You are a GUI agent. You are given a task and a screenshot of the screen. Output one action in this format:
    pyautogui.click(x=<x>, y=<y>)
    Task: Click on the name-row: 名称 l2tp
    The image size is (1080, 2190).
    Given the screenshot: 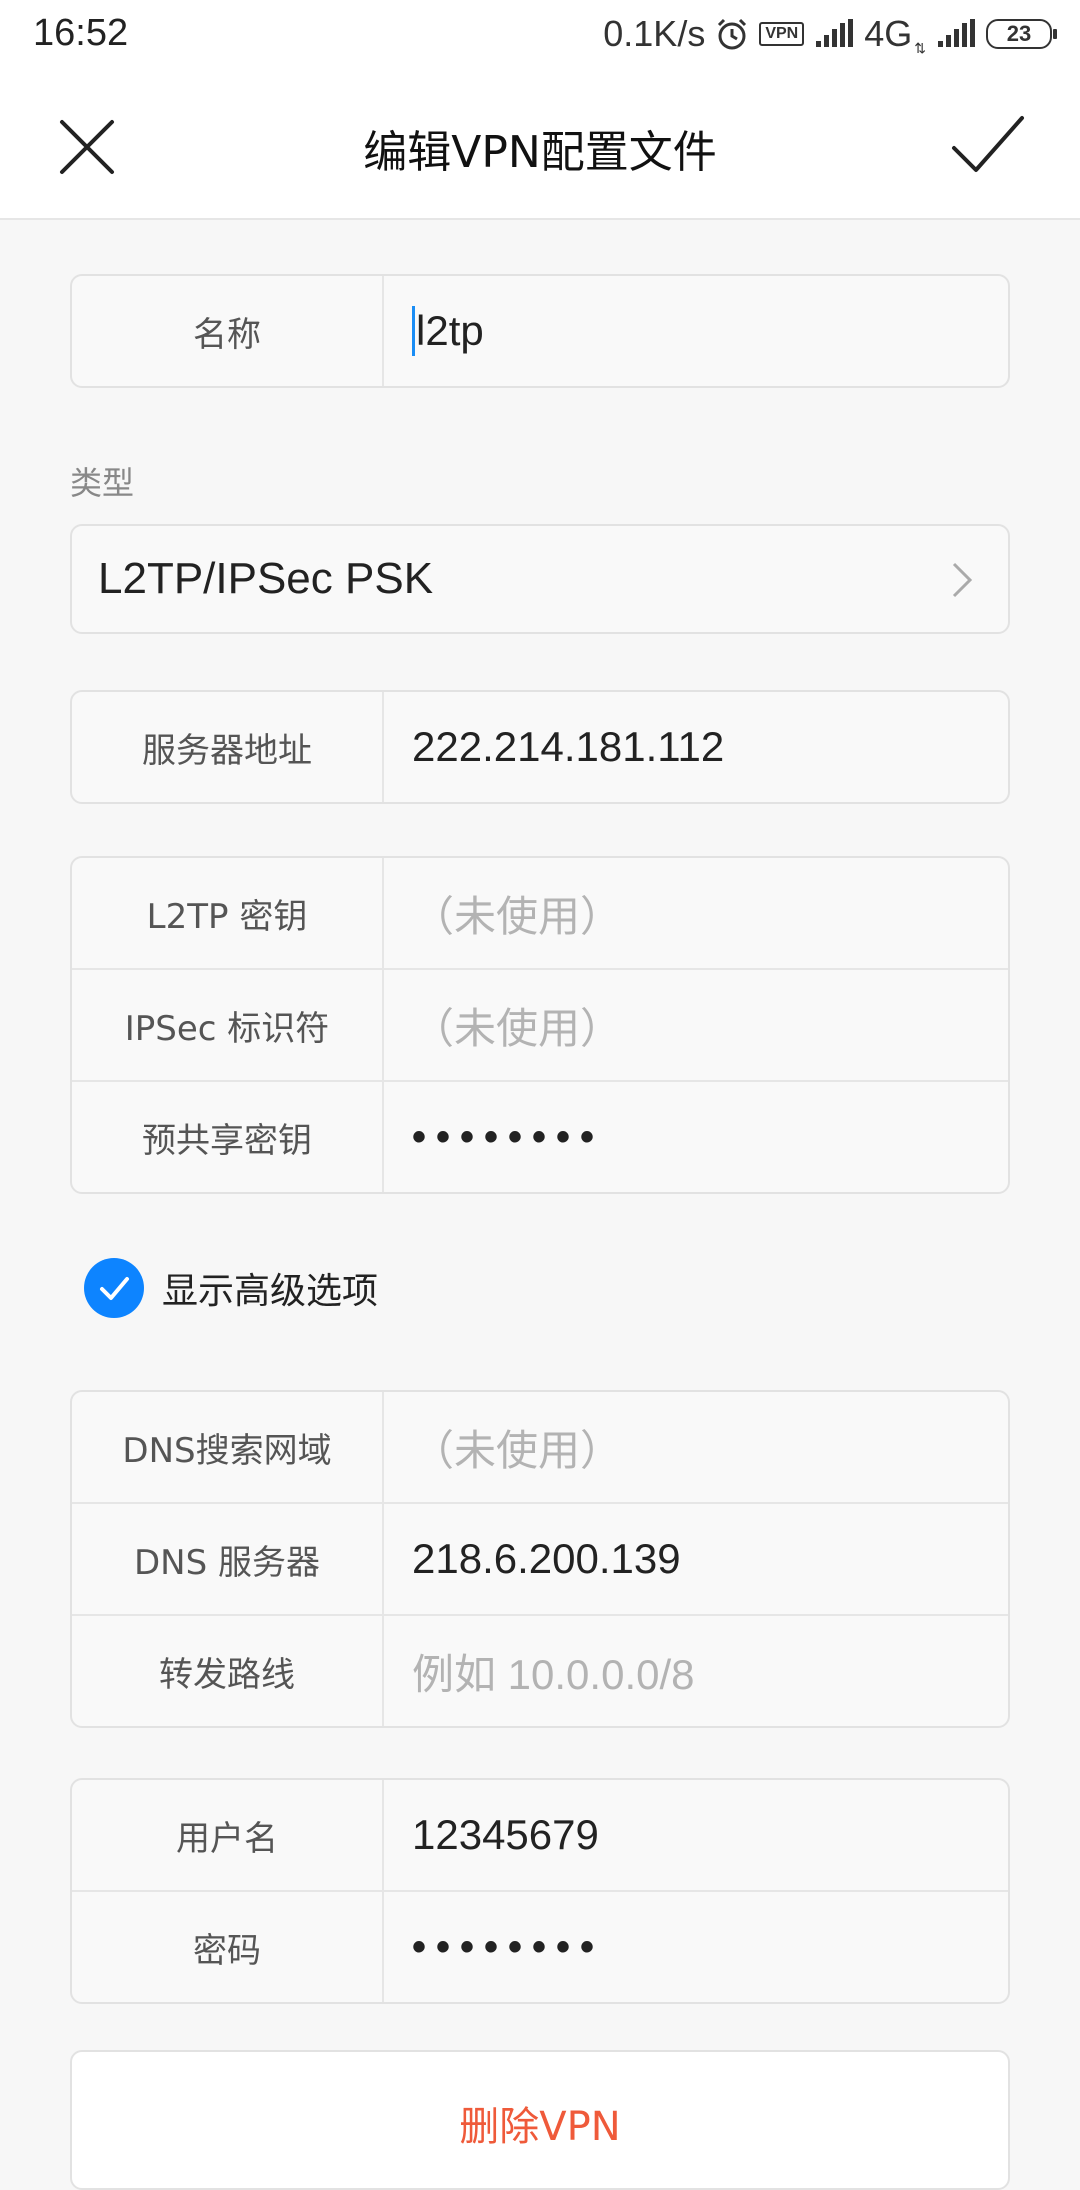 What is the action you would take?
    pyautogui.click(x=540, y=331)
    